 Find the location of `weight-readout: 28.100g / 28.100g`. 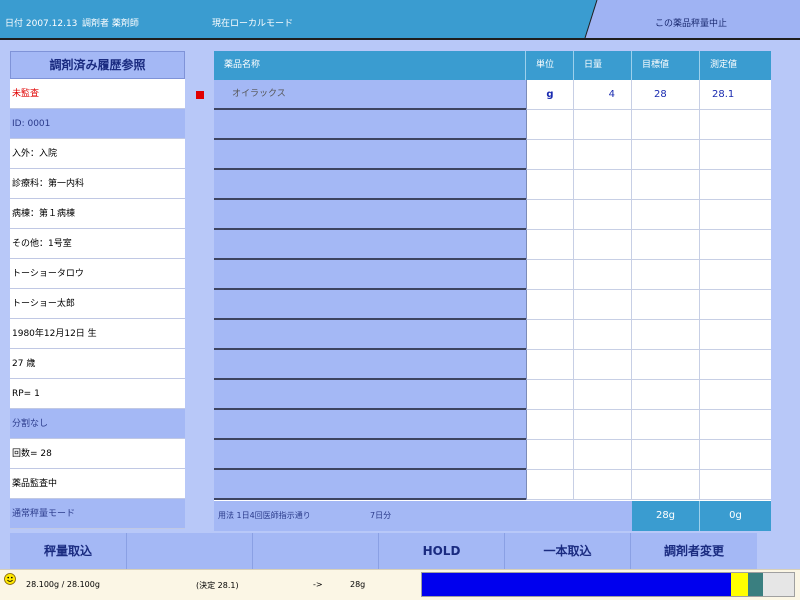

weight-readout: 28.100g / 28.100g is located at coordinates (63, 584).